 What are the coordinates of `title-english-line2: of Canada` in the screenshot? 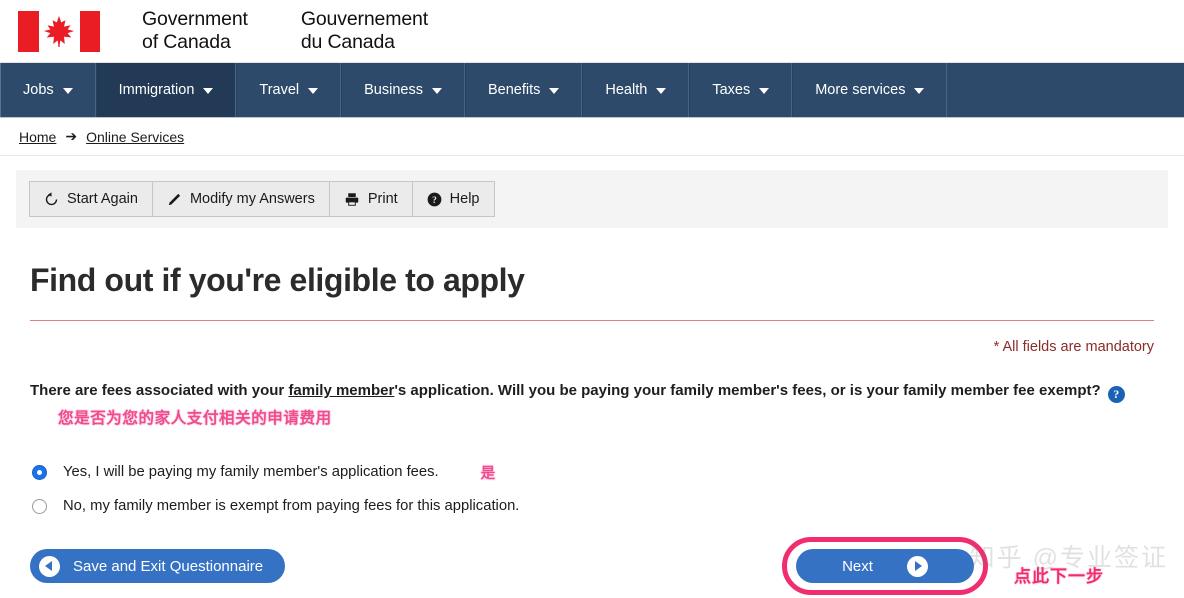 It's located at (186, 42).